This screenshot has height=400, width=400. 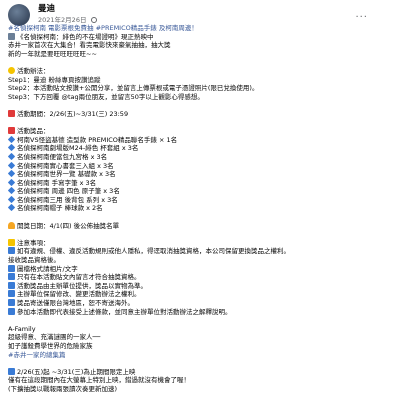 I want to click on hashtag-link: #名偵探柯南 電影票根免費抽 #PREMICO精品手錶 及柯南周邊！, so click(x=103, y=28).